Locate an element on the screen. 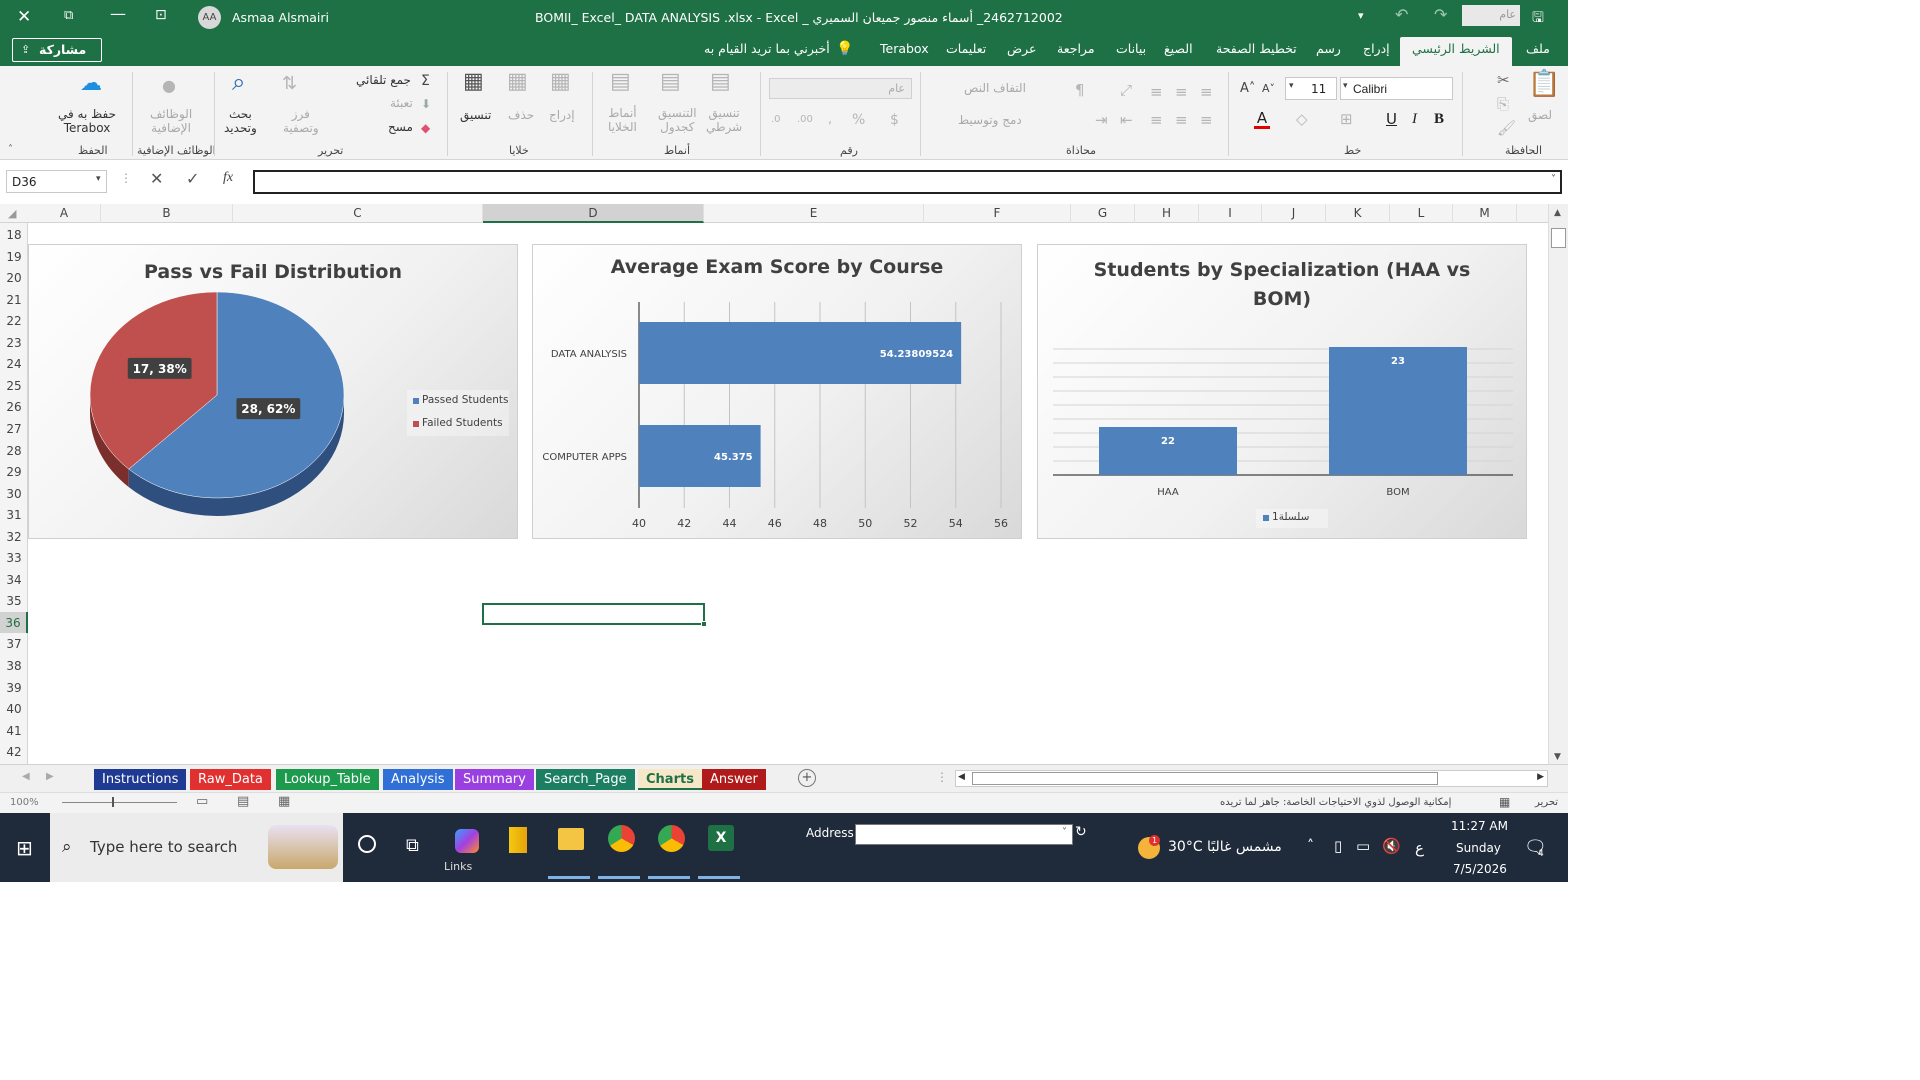 This screenshot has height=1080, width=1920. currency-icon: $ is located at coordinates (894, 120).